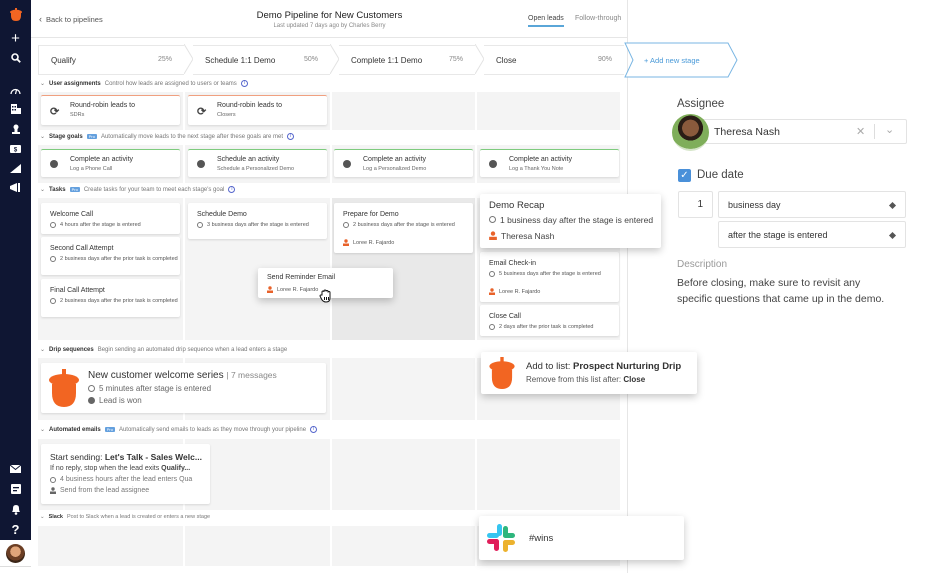 This screenshot has height=573, width=950. What do you see at coordinates (15, 566) in the screenshot?
I see `divider` at bounding box center [15, 566].